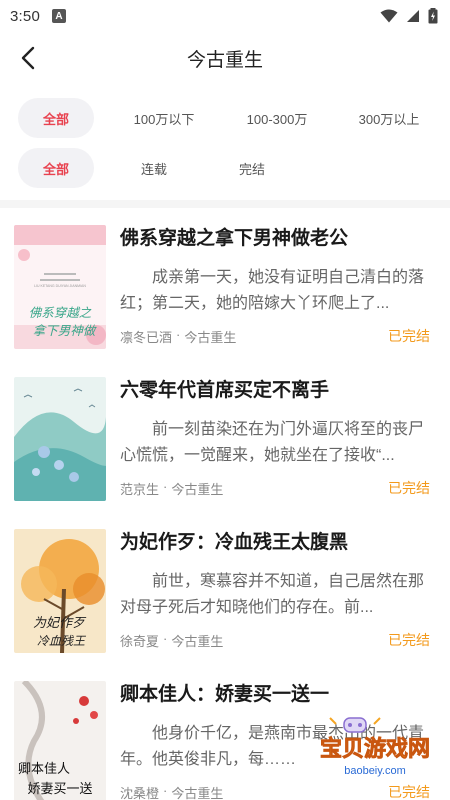 The height and width of the screenshot is (800, 450). I want to click on cover-title-text-2: 拿下男神做, so click(65, 330).